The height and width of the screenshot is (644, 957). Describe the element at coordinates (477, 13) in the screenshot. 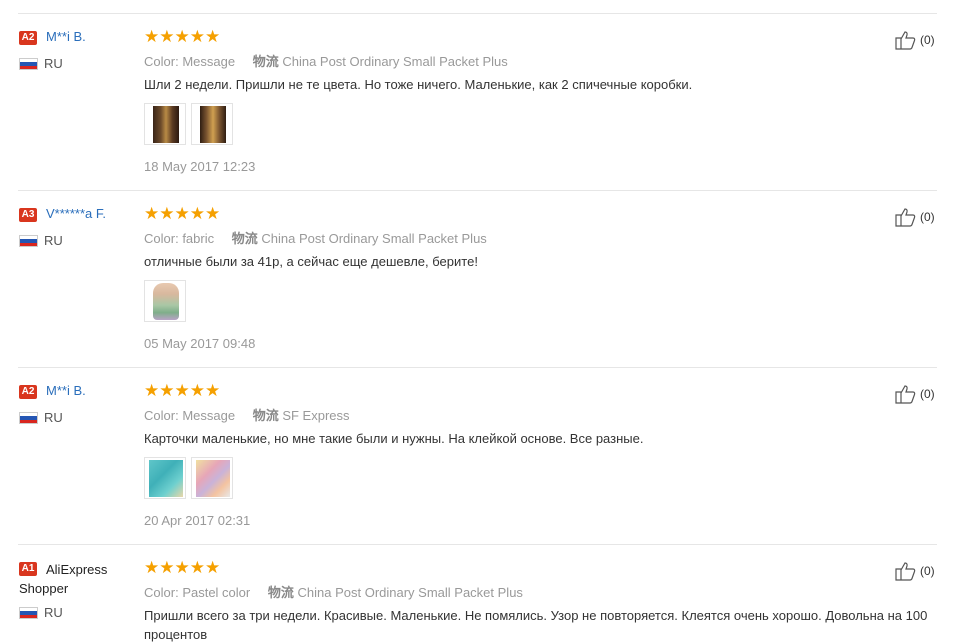

I see `top-divider` at that location.